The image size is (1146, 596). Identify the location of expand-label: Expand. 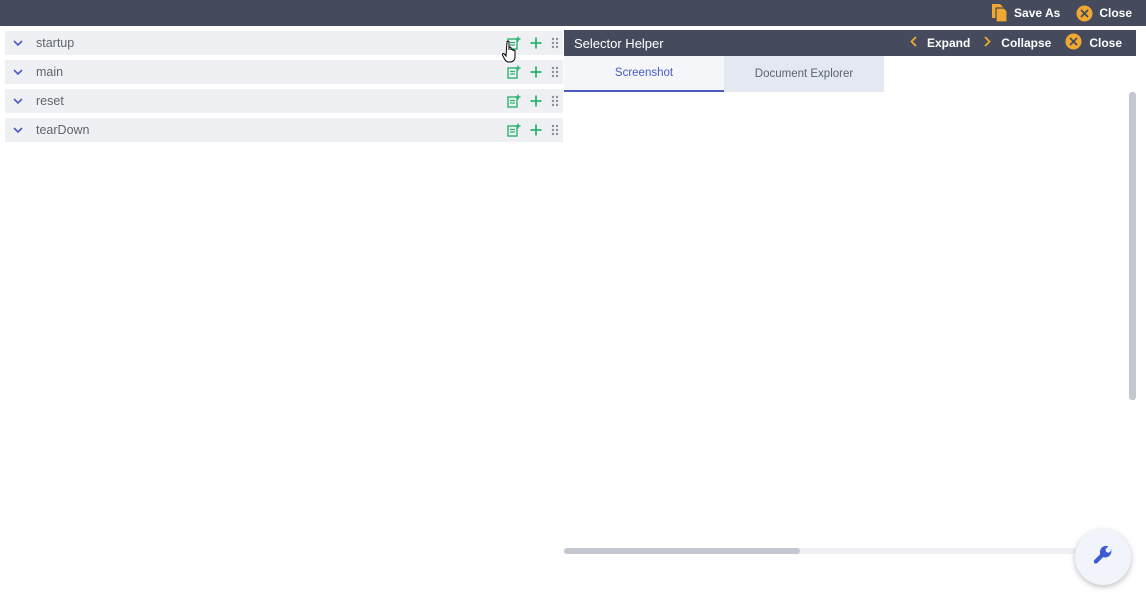
(948, 43).